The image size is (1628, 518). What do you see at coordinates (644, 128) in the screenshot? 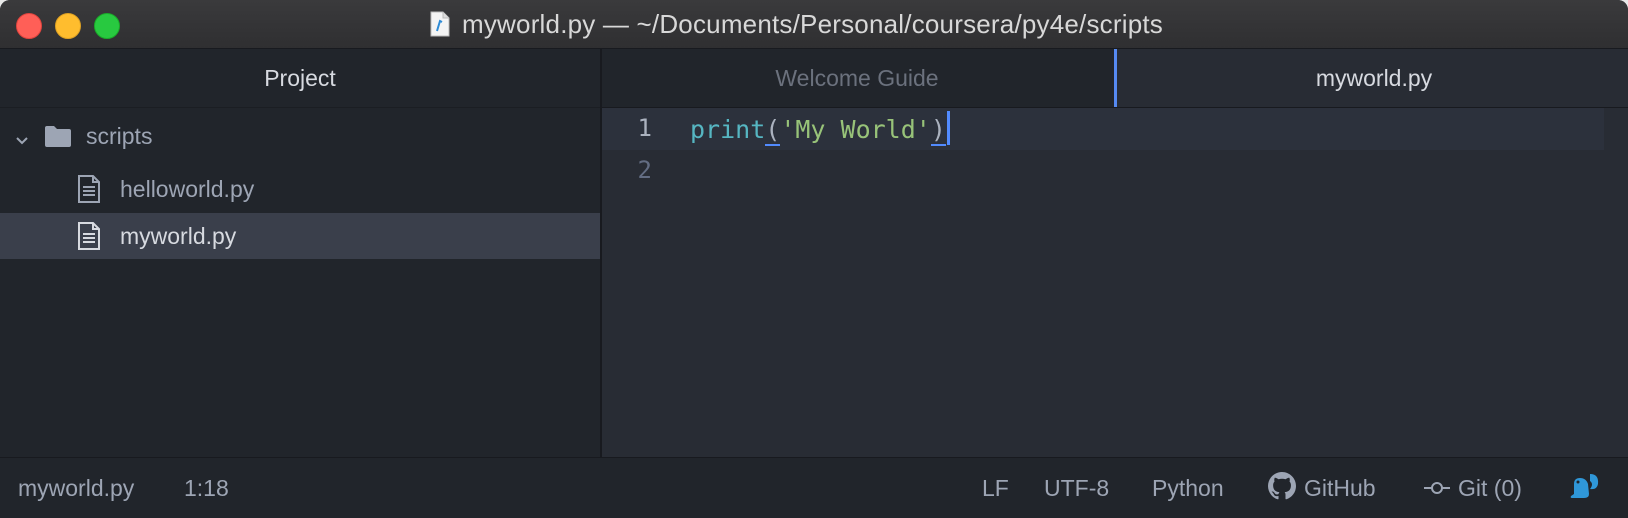
I see `line-number: 1` at bounding box center [644, 128].